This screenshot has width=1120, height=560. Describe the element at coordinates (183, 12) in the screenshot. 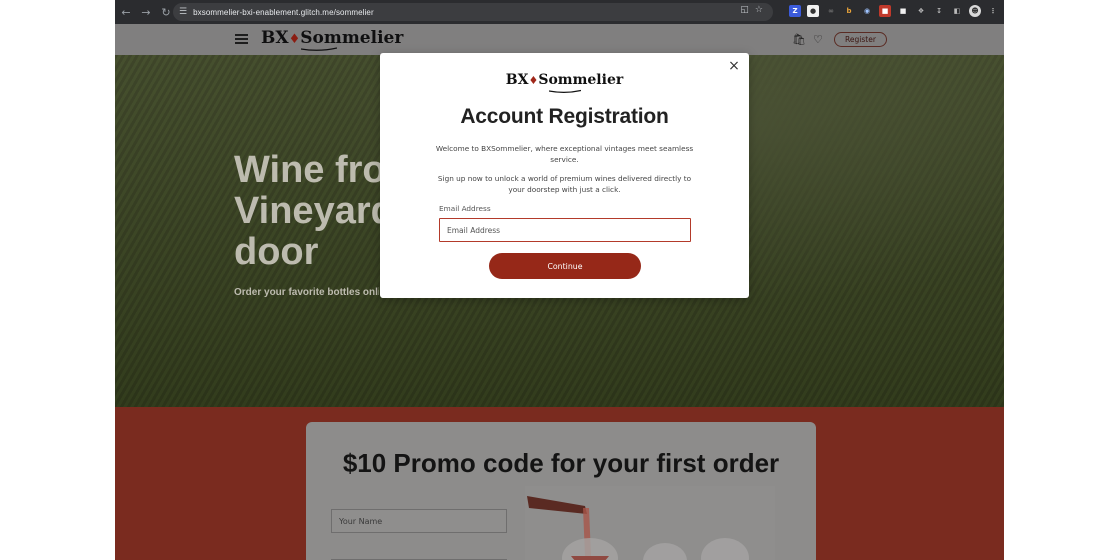

I see `site-settings-icon: ☰` at that location.